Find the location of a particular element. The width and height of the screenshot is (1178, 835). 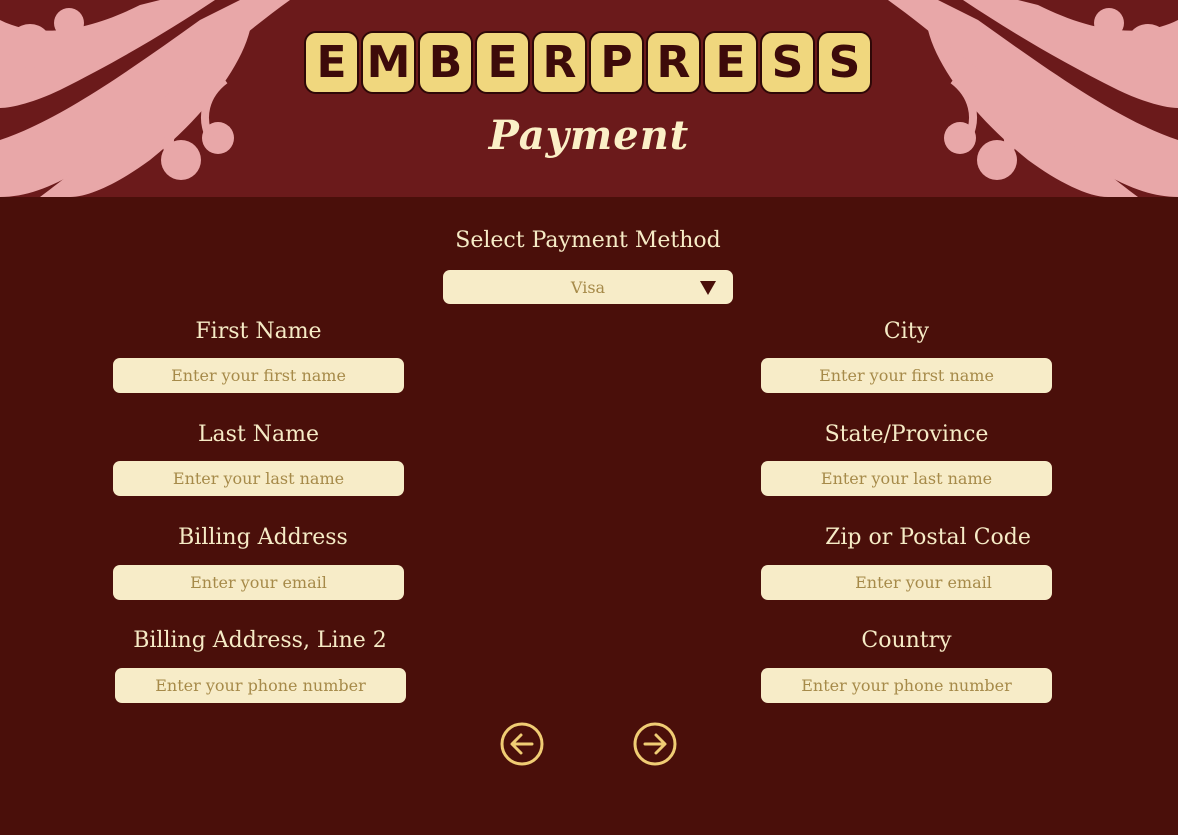

dropdown-caret-icon is located at coordinates (708, 288).